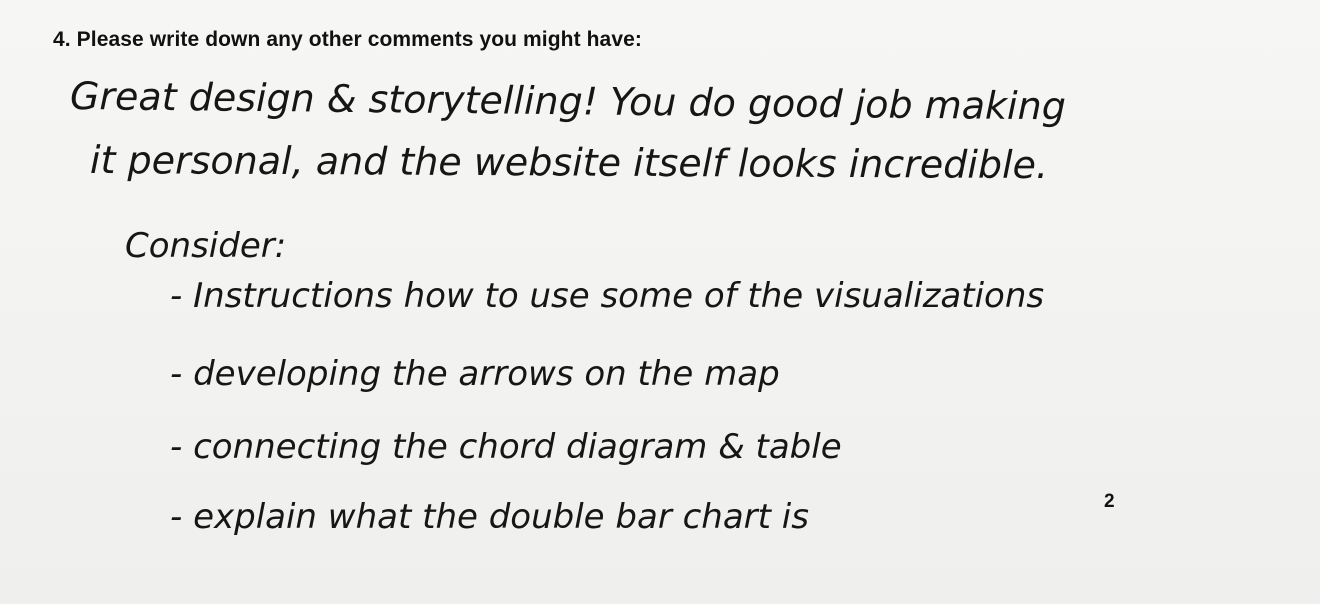  What do you see at coordinates (1109, 501) in the screenshot?
I see `page-number: 2` at bounding box center [1109, 501].